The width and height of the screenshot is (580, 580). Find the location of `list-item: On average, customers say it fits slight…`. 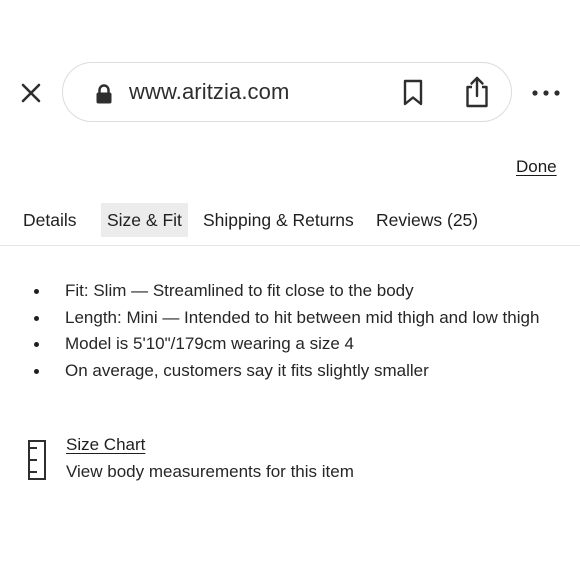

list-item: On average, customers say it fits slight… is located at coordinates (290, 371).